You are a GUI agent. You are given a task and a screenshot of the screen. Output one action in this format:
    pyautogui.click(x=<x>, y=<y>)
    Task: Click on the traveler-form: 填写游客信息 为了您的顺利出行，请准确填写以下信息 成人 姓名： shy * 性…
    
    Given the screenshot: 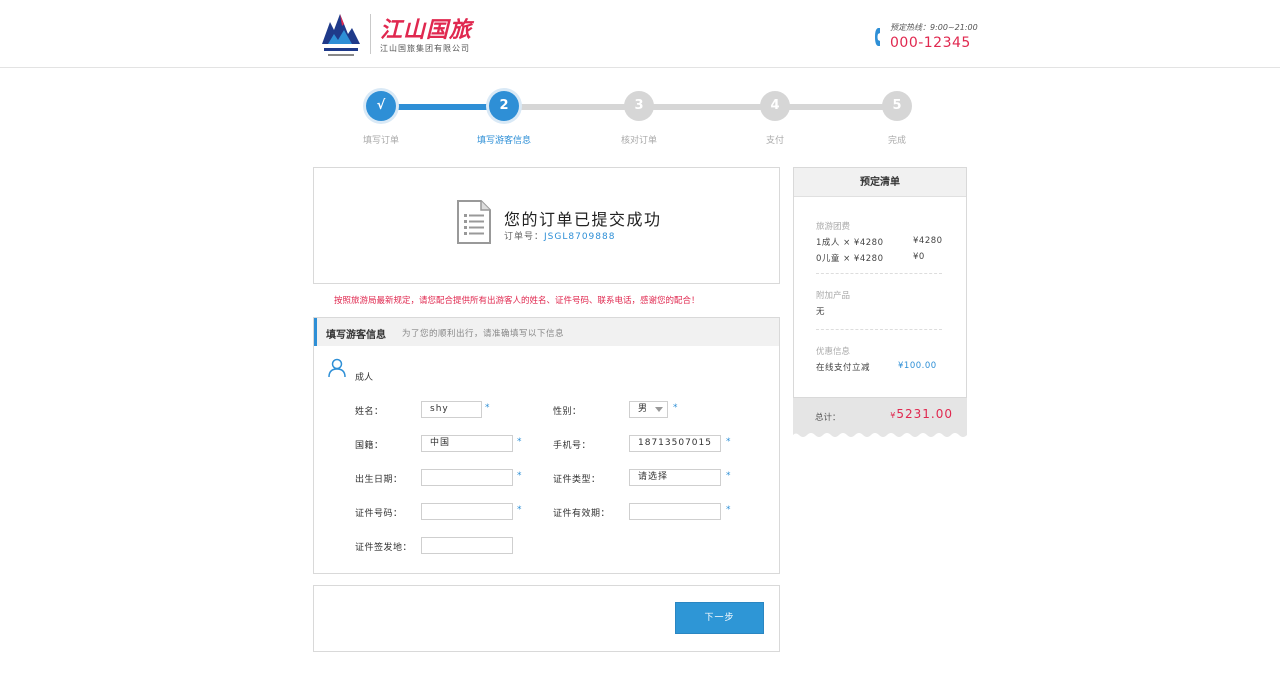 What is the action you would take?
    pyautogui.click(x=546, y=445)
    